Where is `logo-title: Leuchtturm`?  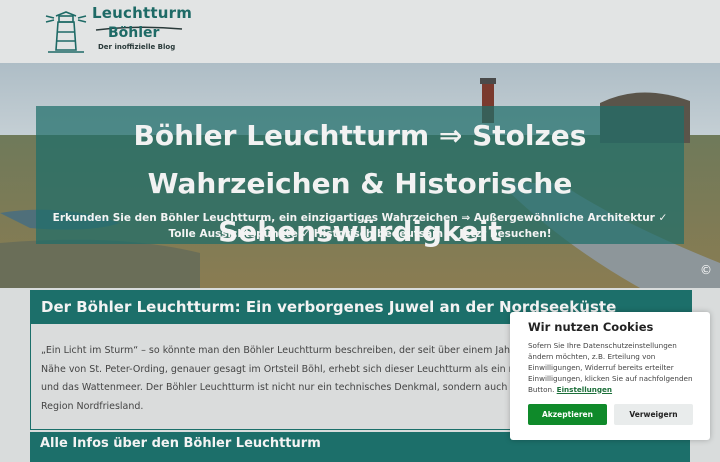 logo-title: Leuchtturm is located at coordinates (142, 13).